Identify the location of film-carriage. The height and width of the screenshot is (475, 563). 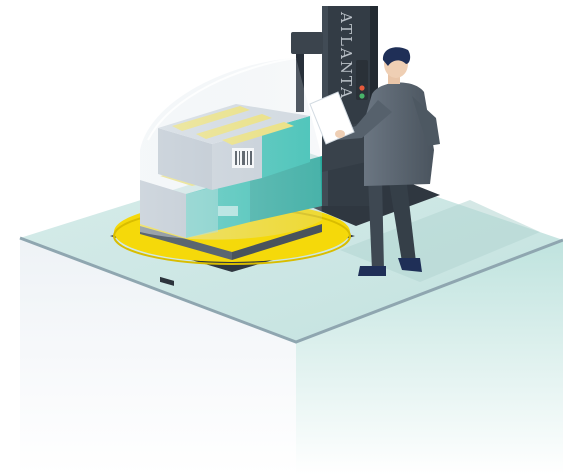
(307, 43).